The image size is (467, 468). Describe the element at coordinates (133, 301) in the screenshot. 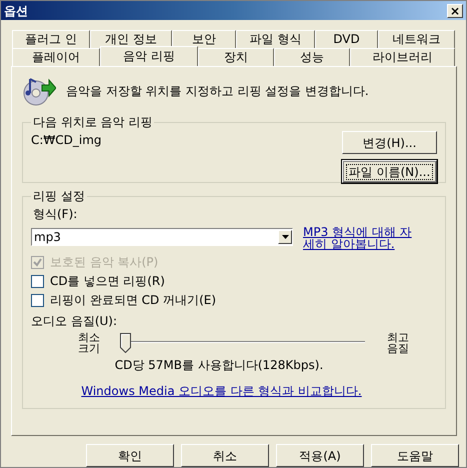

I see `checkbox-label: 리핑이 완료되면 CD 꺼내기(E)` at that location.